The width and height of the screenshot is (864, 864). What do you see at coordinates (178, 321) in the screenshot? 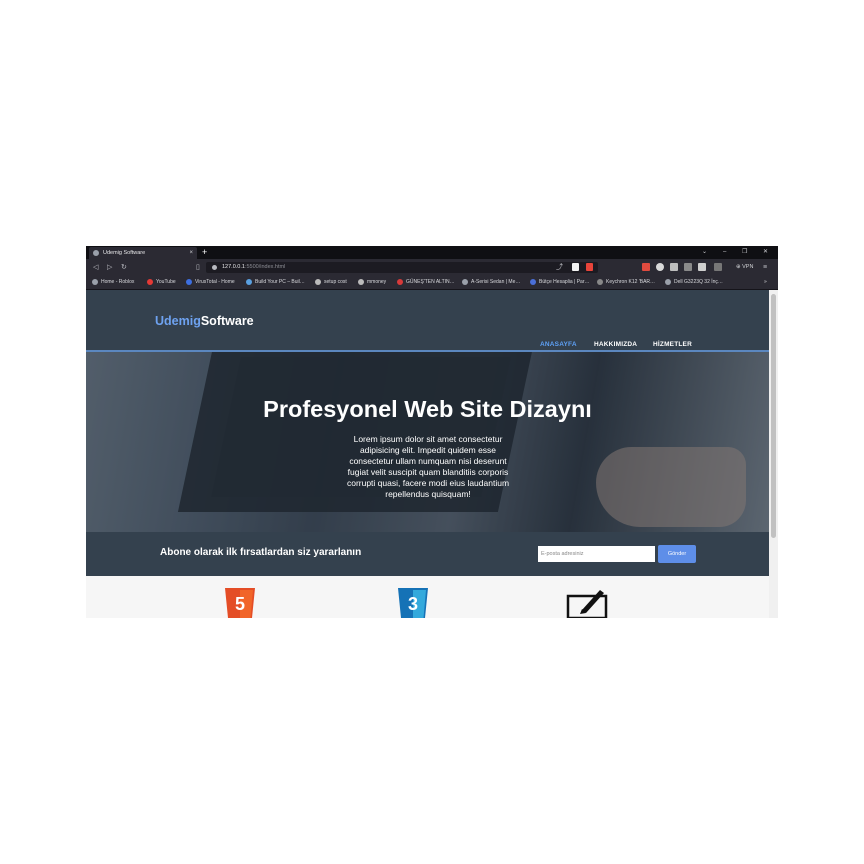
I see `logo-part-1: Udemig` at bounding box center [178, 321].